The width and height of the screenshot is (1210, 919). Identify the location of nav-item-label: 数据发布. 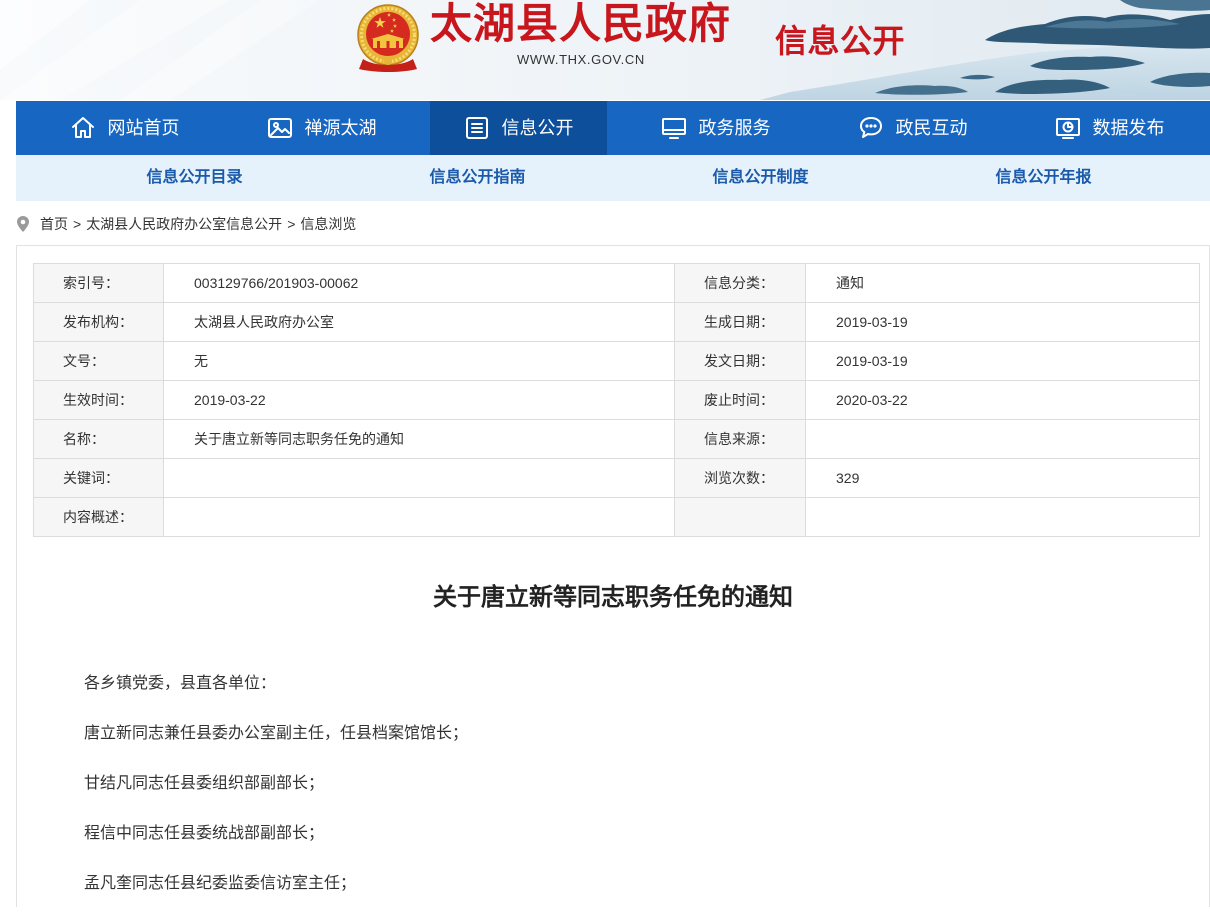
(1128, 128).